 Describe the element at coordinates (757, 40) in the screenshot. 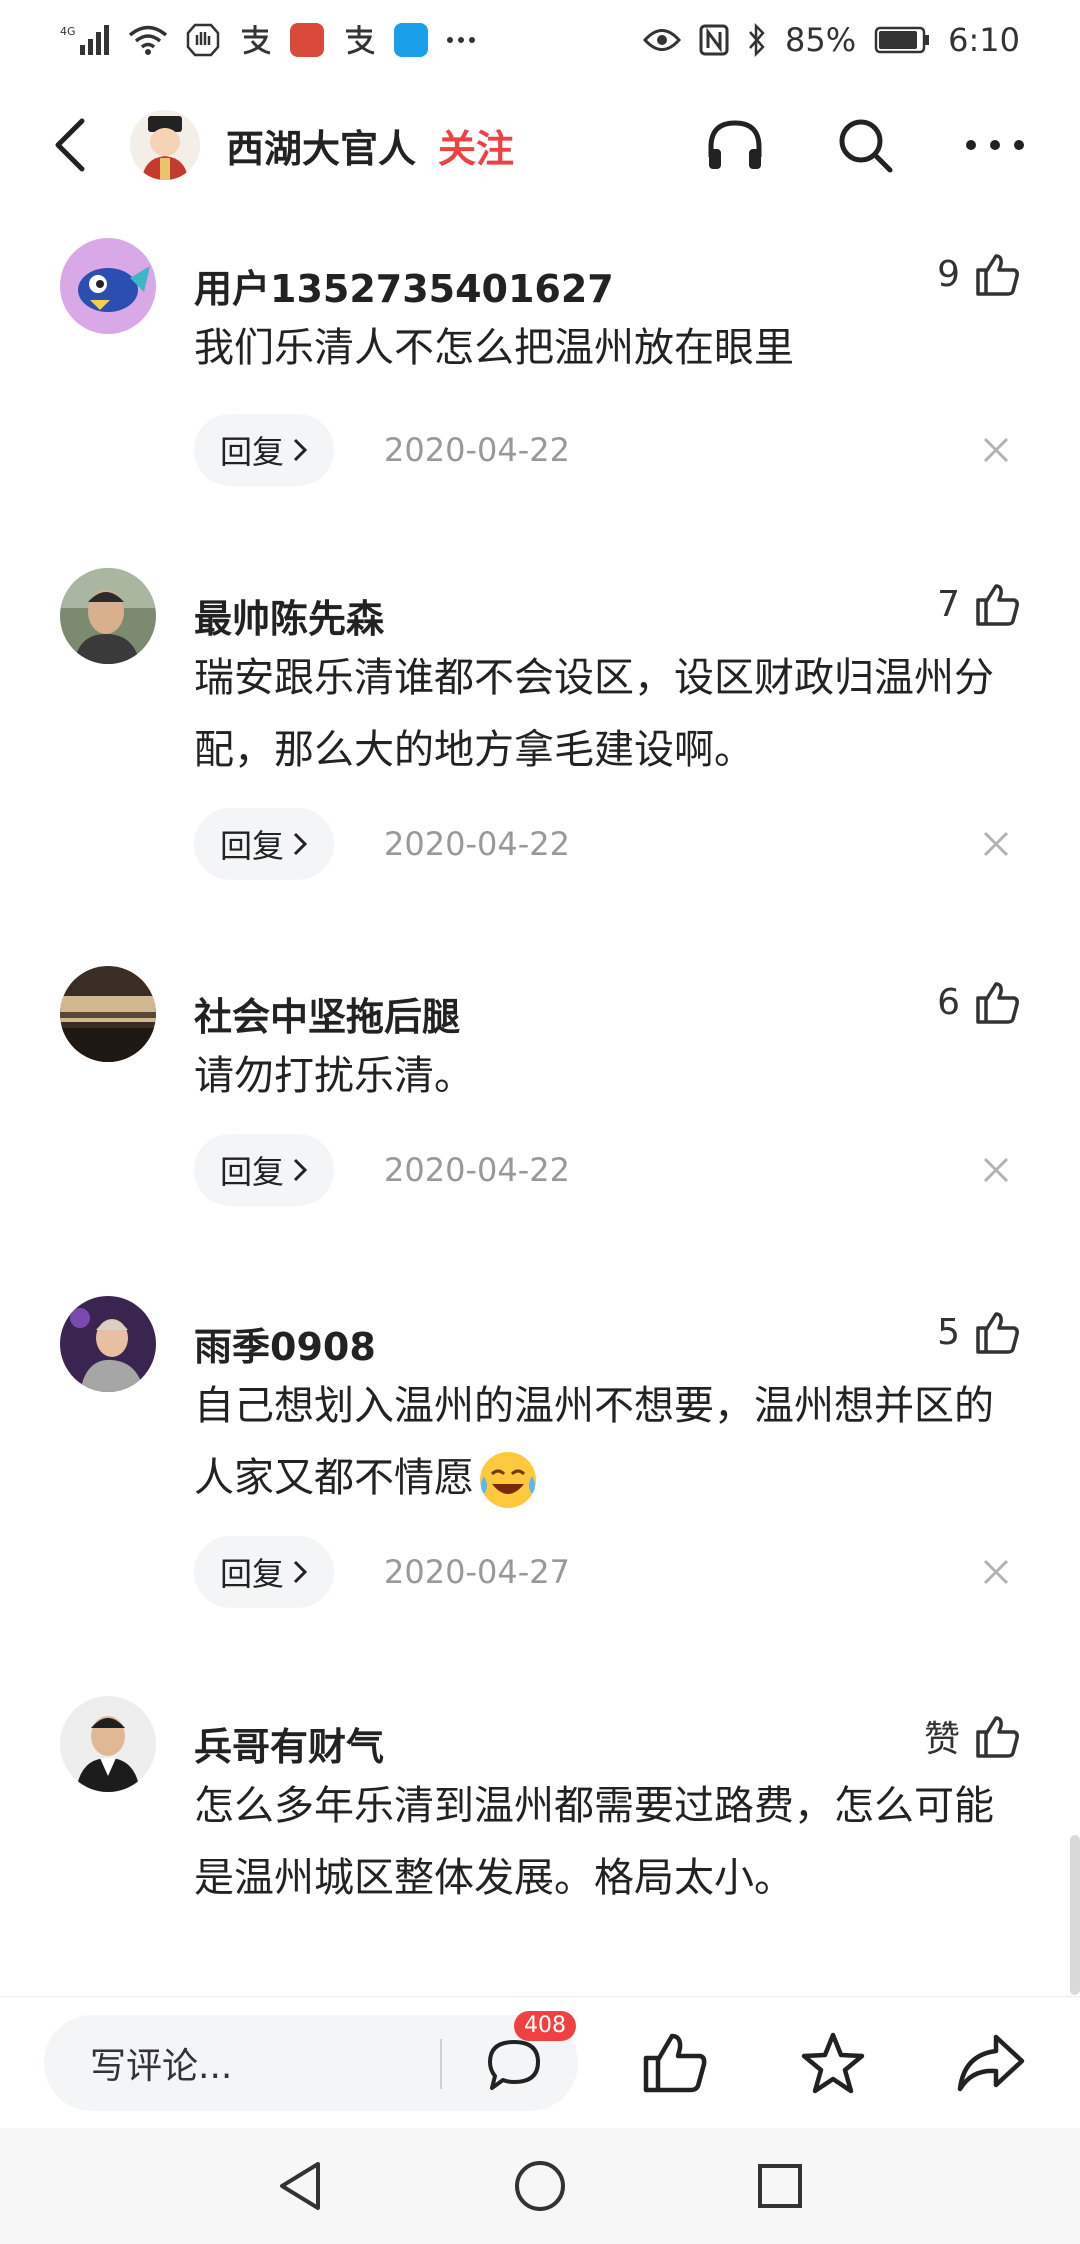

I see `bluetooth-icon` at that location.